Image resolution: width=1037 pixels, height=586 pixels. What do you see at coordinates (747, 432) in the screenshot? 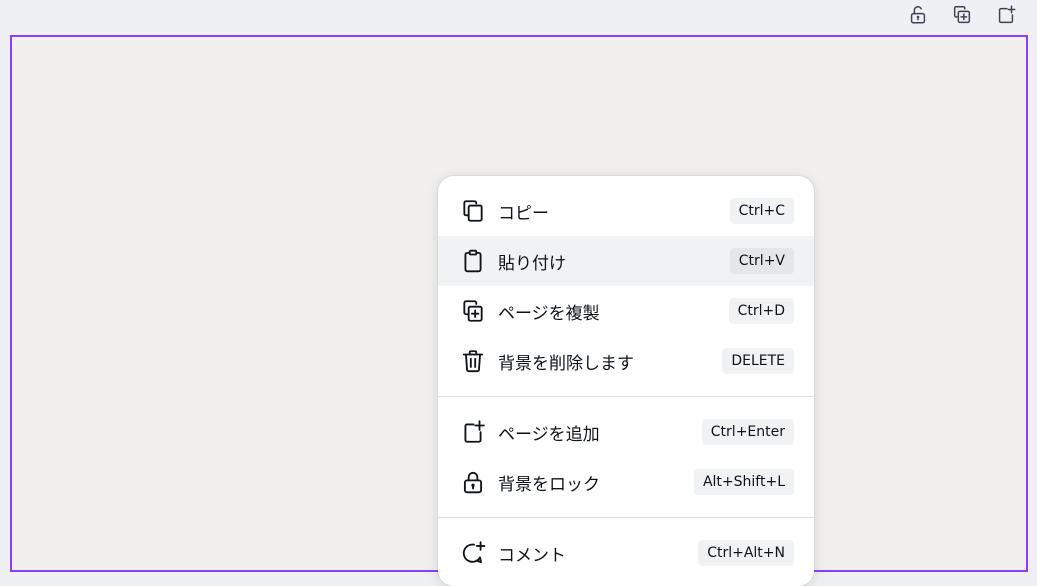
I see `shortcut-badge: Ctrl+Enter` at bounding box center [747, 432].